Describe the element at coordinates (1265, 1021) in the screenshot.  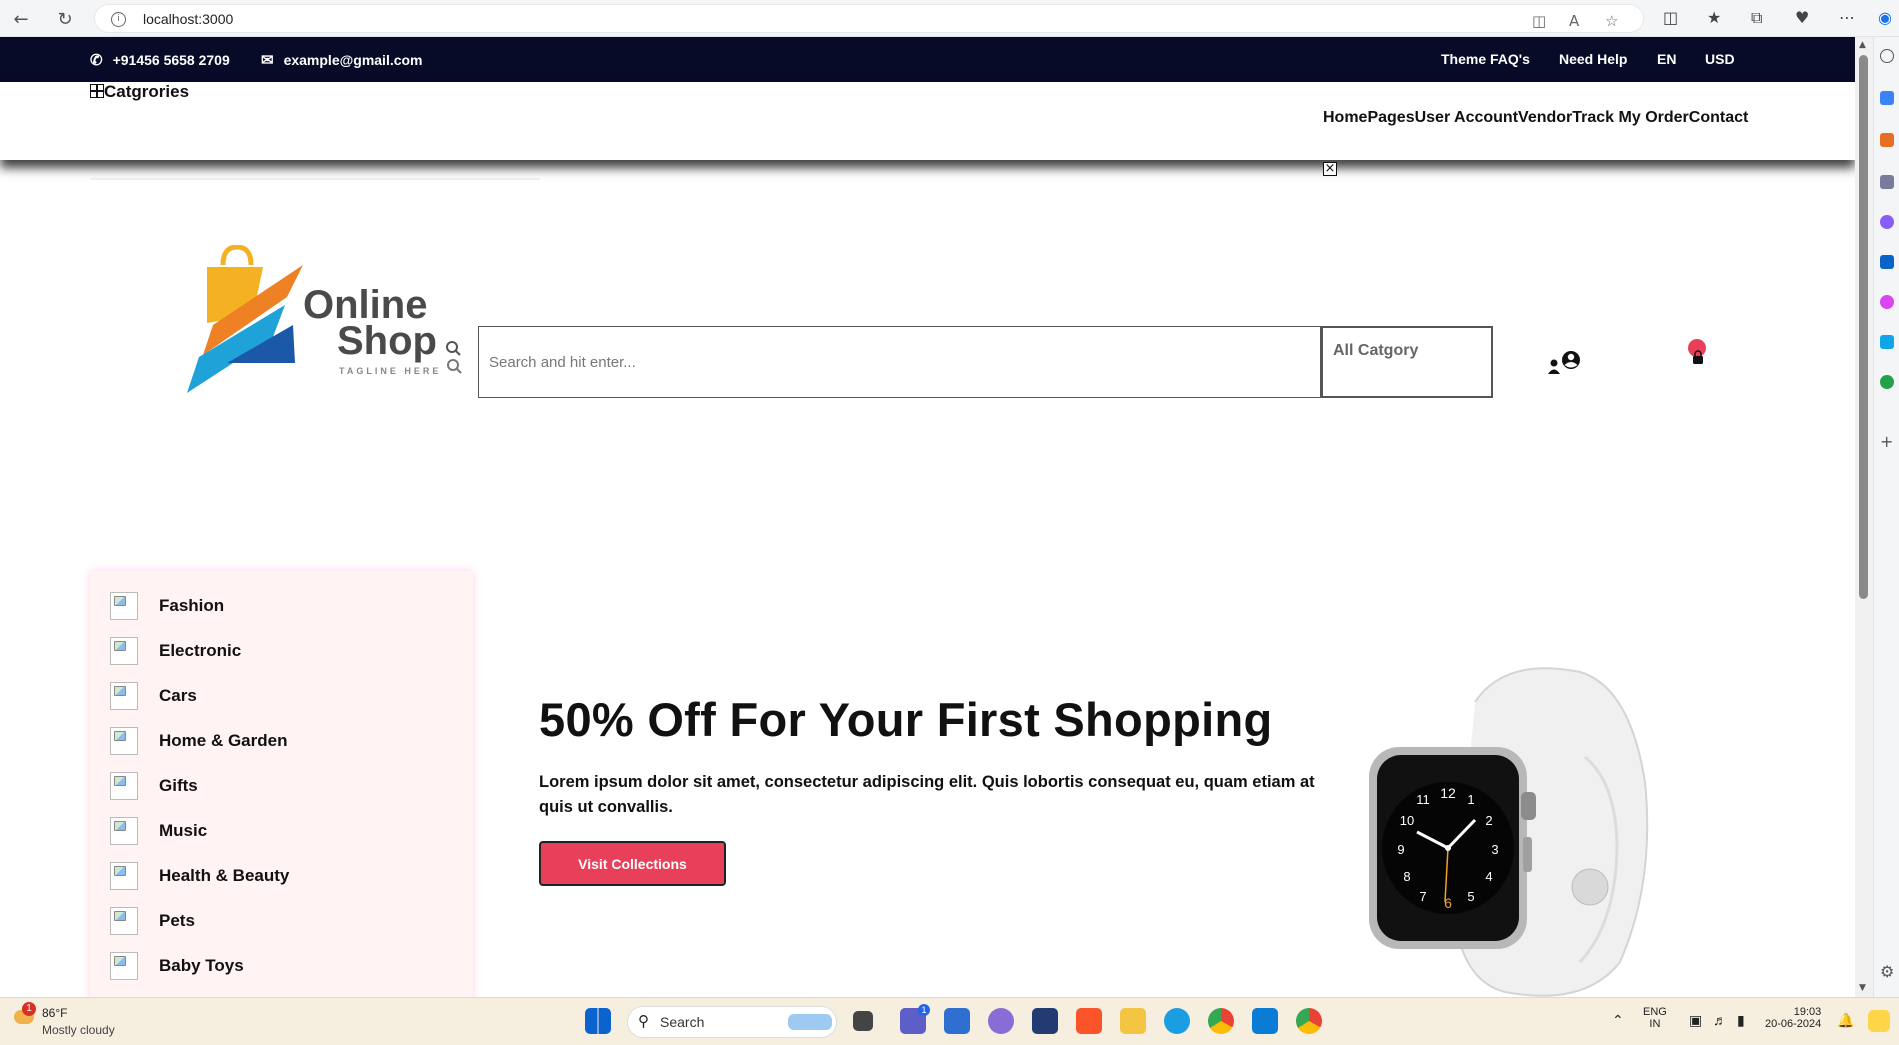
I see `vscode-icon` at that location.